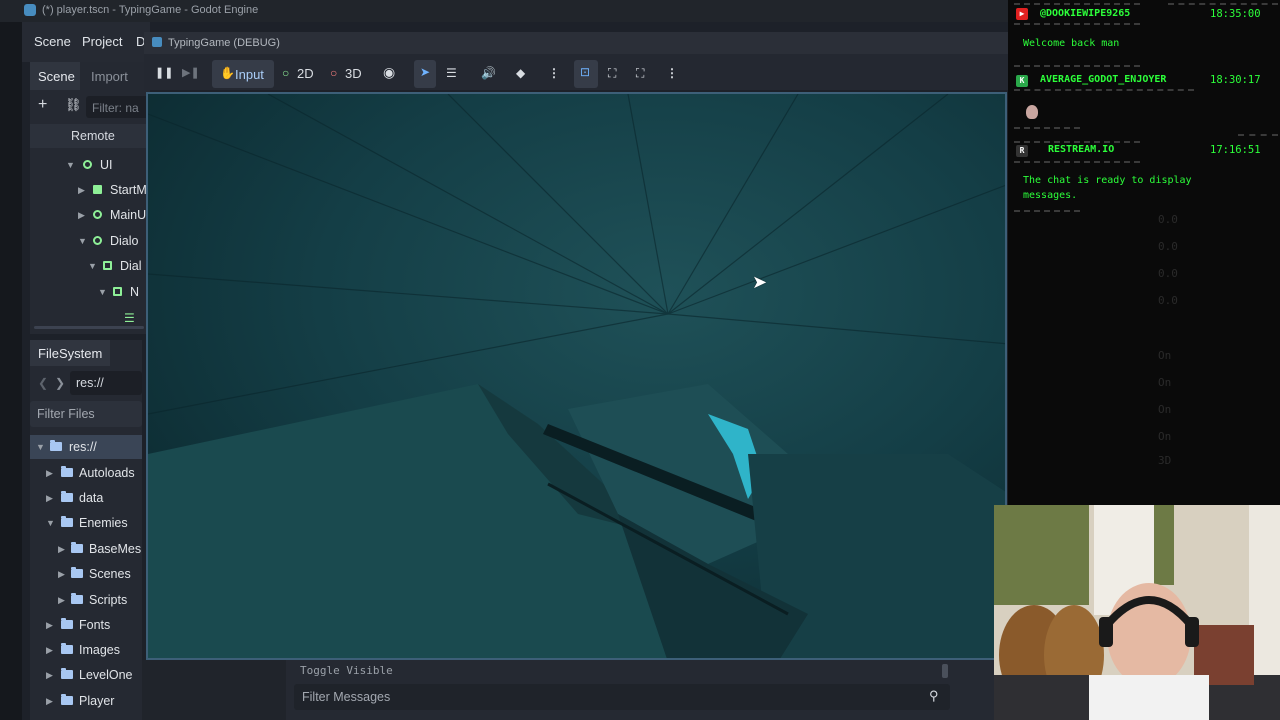 The height and width of the screenshot is (720, 1280). Describe the element at coordinates (1235, 14) in the screenshot. I see `chat-timestamp: 18:35:00` at that location.